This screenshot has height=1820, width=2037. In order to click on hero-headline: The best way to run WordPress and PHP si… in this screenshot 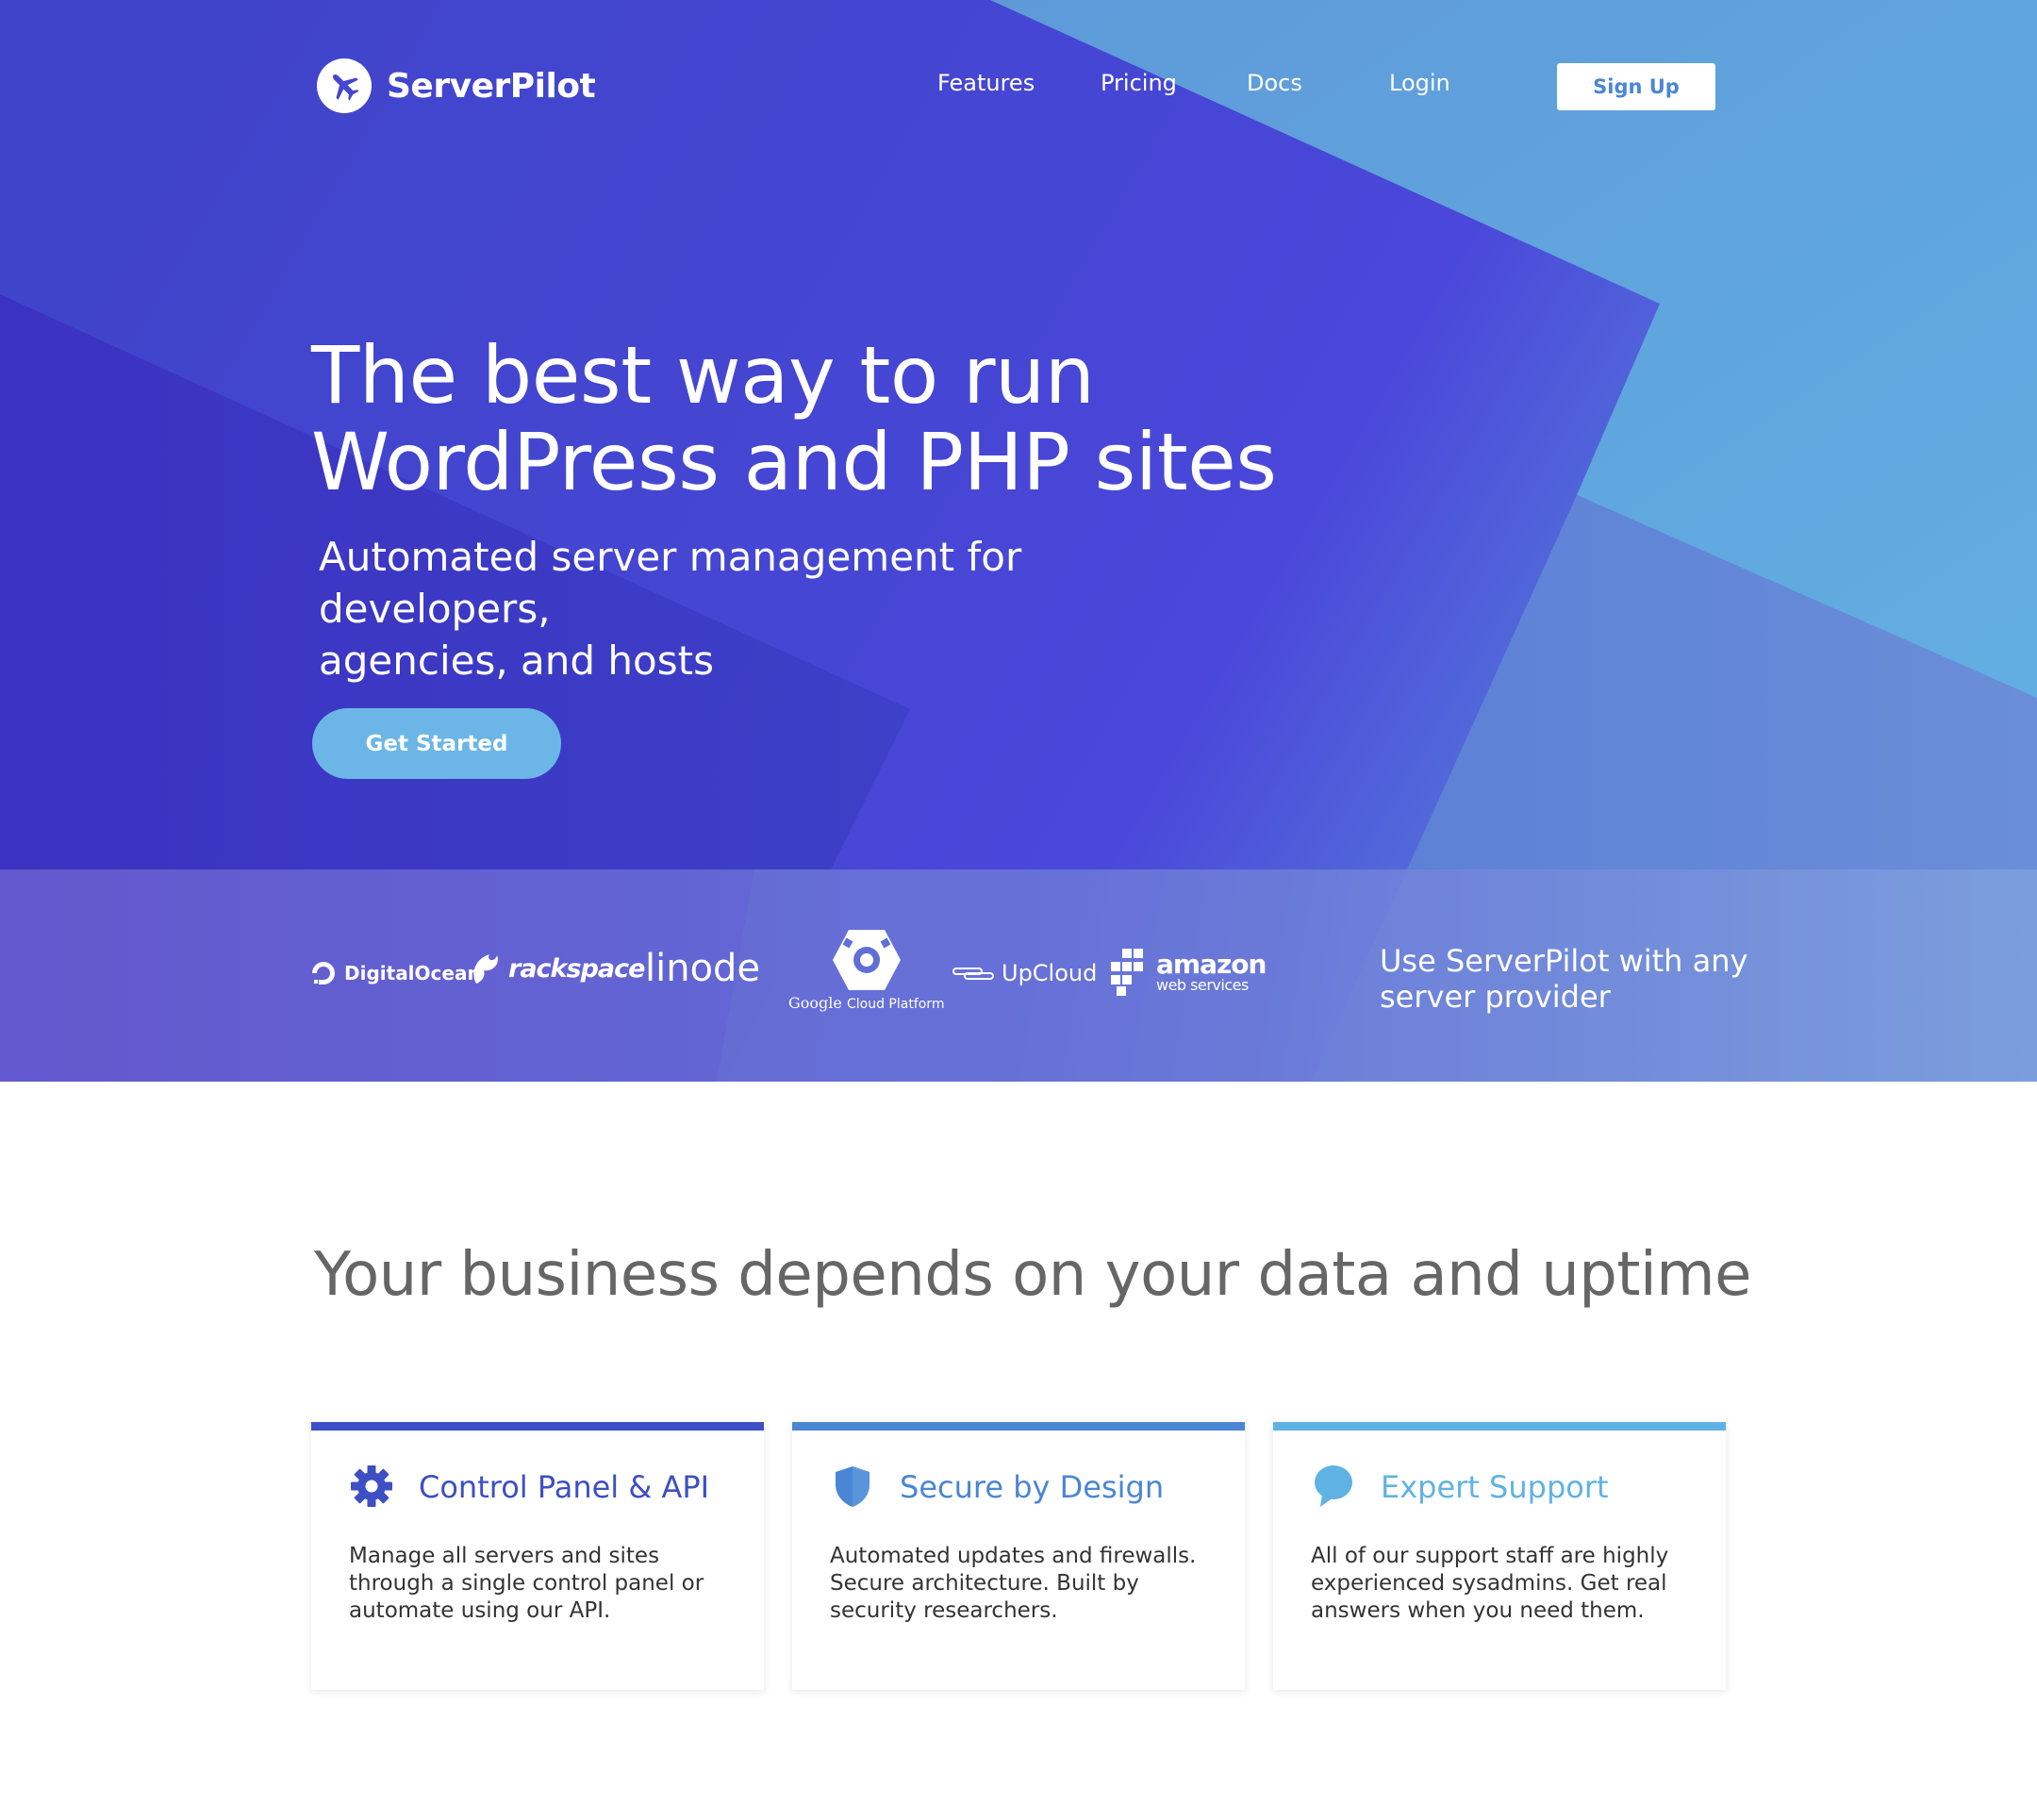, I will do `click(853, 418)`.